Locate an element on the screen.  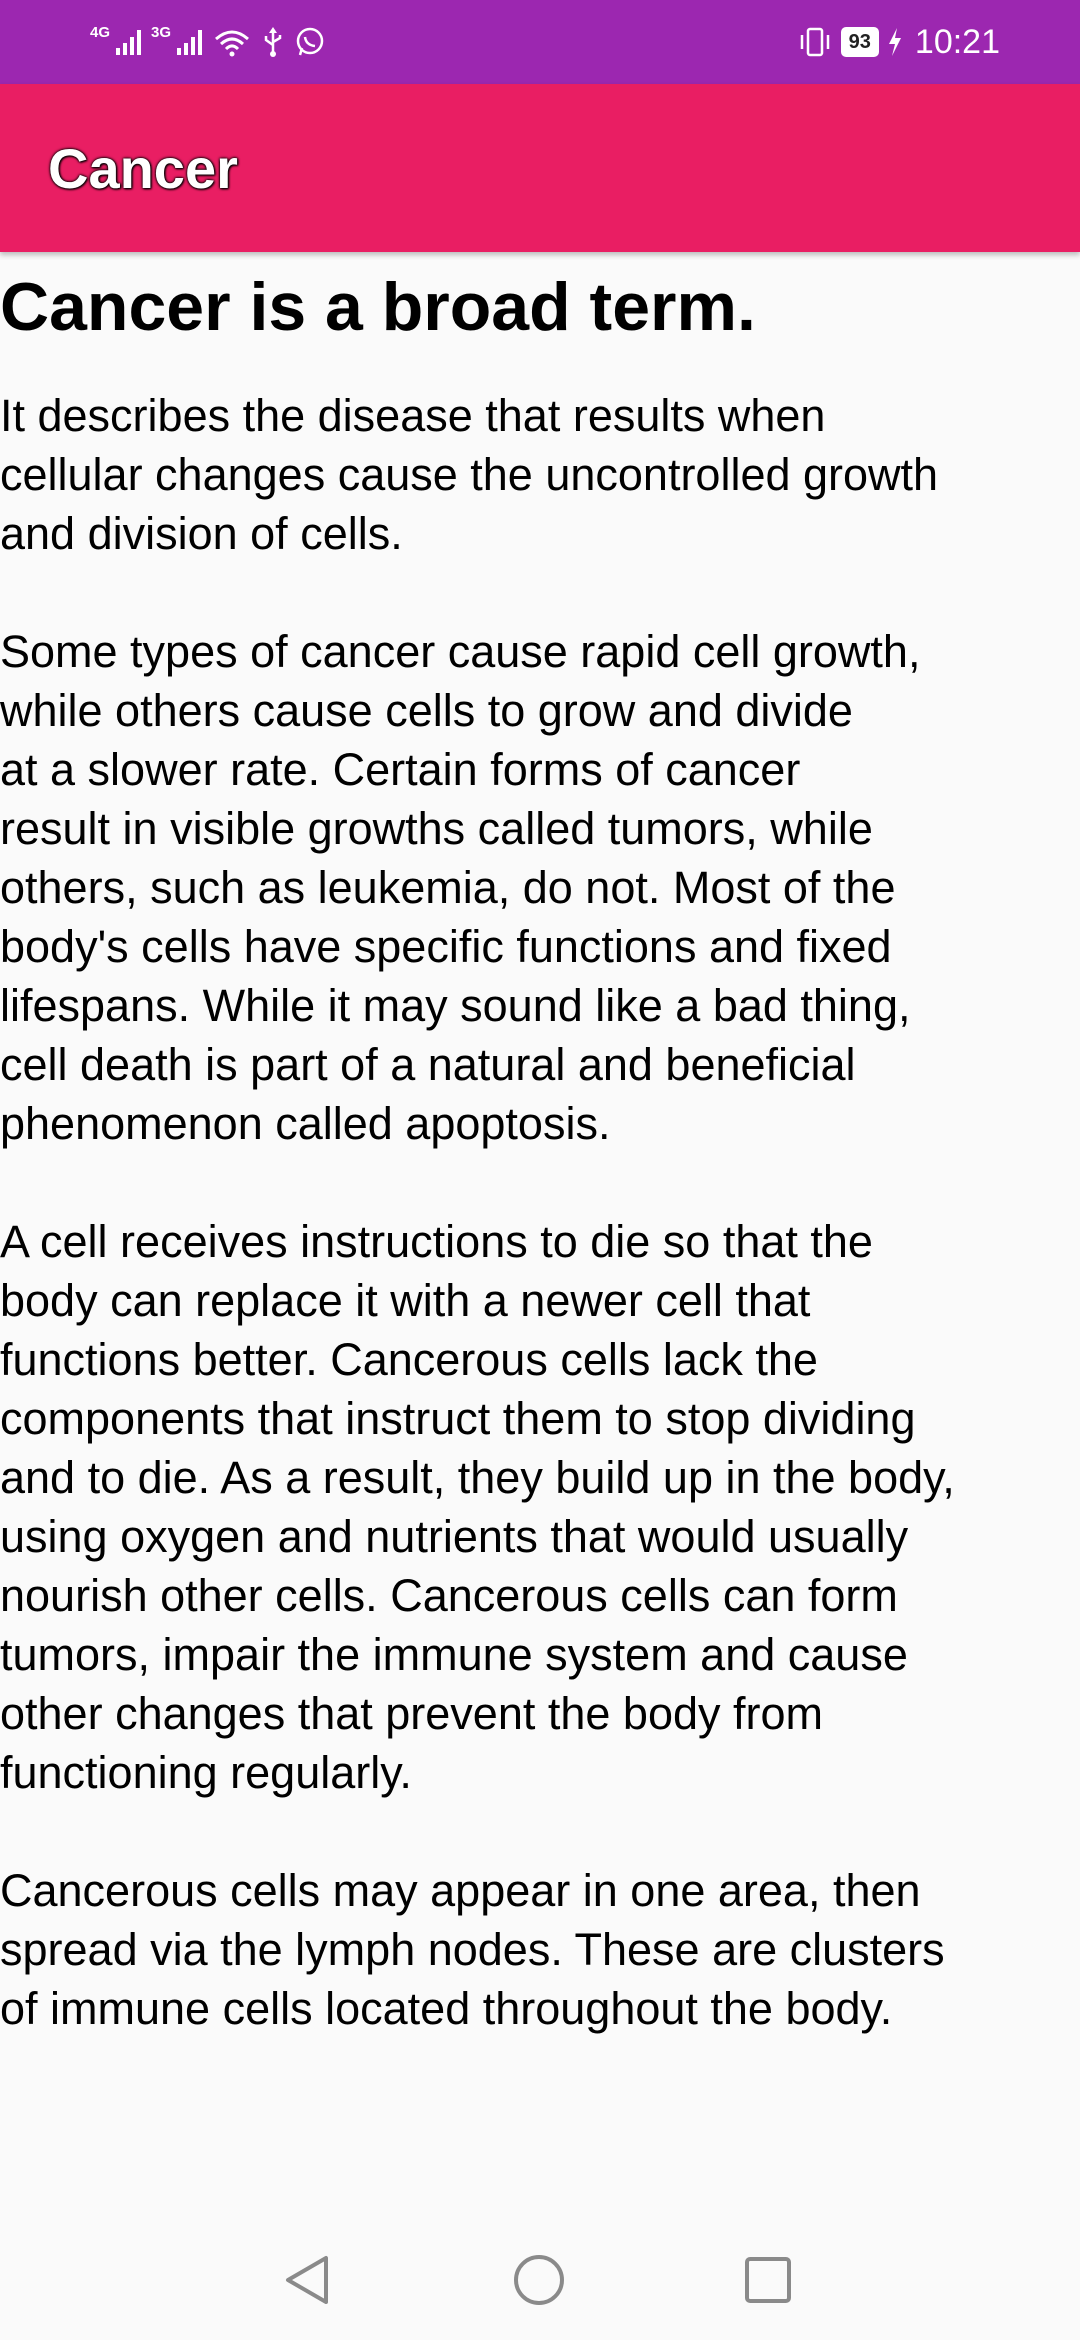
network-type-2: 3G is located at coordinates (161, 32).